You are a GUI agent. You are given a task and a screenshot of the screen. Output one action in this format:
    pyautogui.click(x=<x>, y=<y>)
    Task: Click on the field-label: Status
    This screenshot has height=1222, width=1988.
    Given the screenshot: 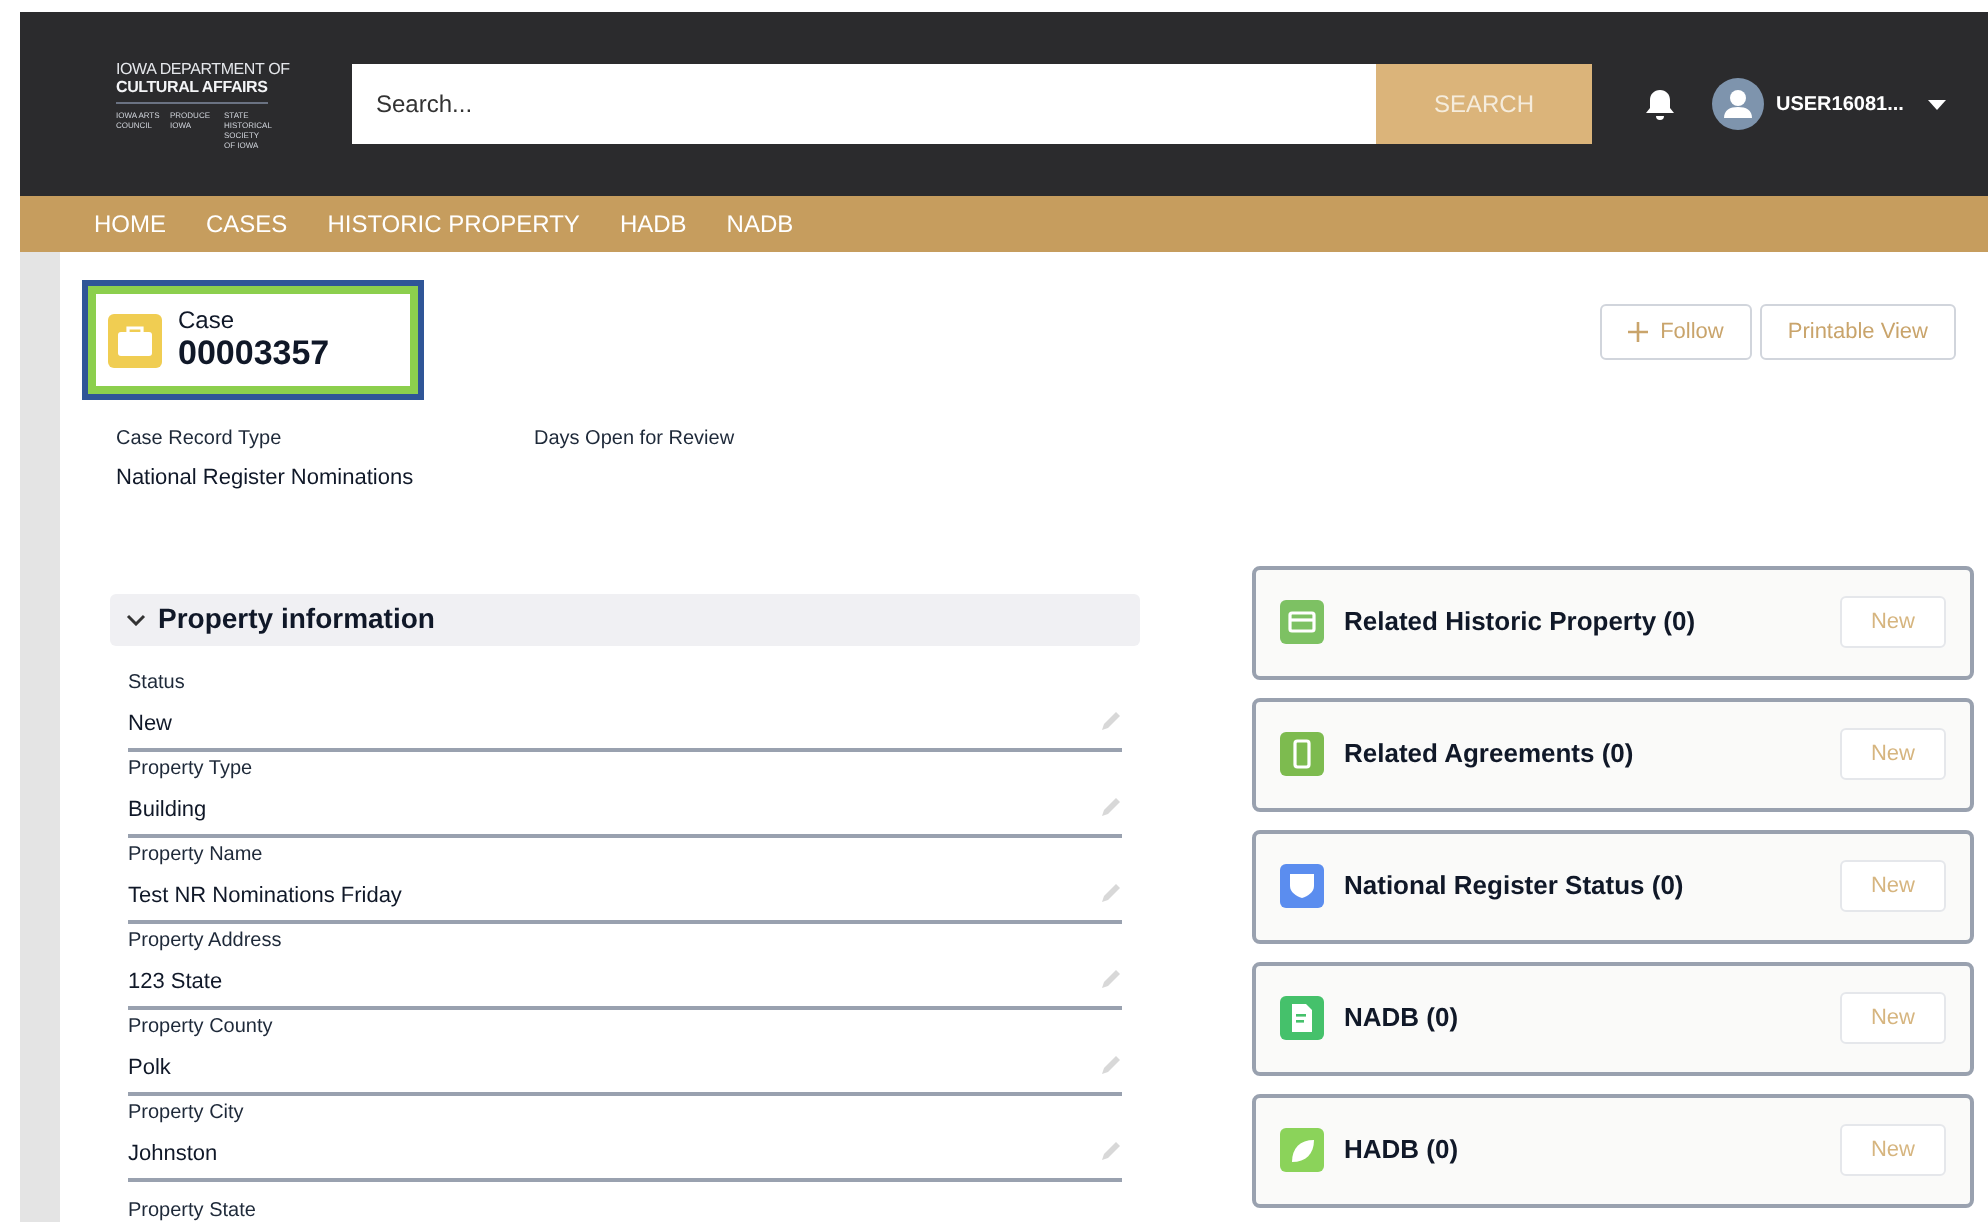 What is the action you would take?
    pyautogui.click(x=156, y=683)
    